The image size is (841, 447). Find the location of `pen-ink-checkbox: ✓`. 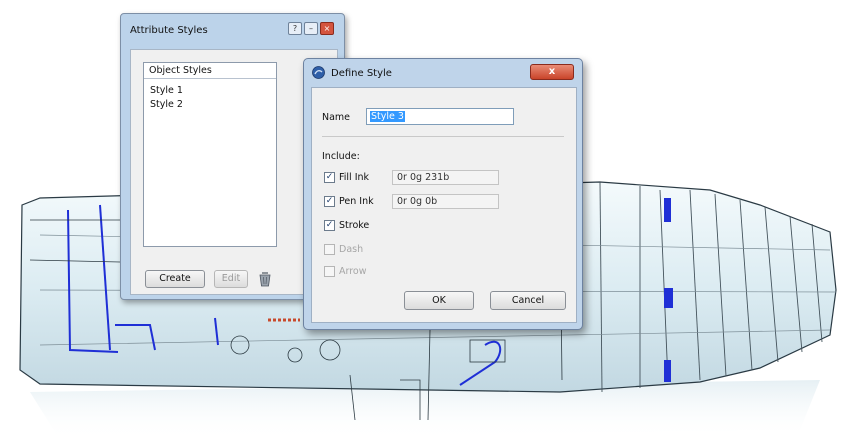

pen-ink-checkbox: ✓ is located at coordinates (329, 201).